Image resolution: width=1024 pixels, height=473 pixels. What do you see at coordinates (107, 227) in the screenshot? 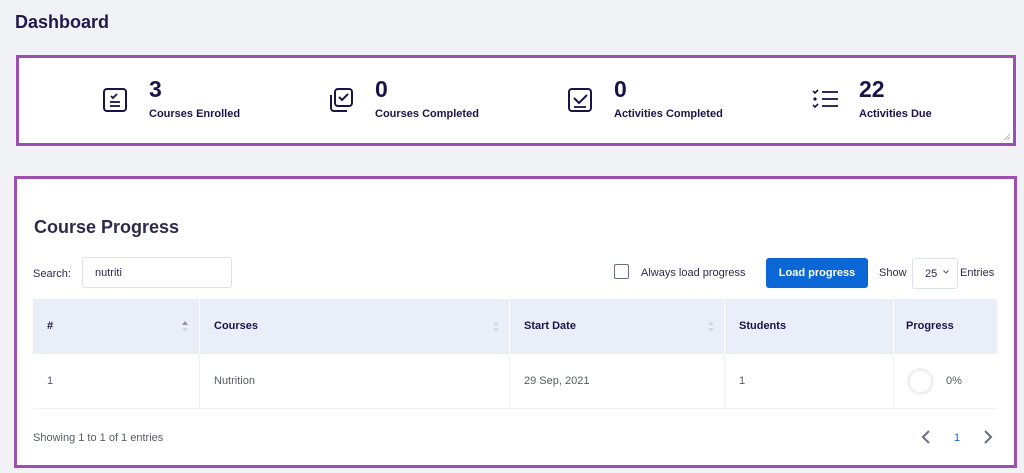
I see `course-progress-title: Course Progress` at bounding box center [107, 227].